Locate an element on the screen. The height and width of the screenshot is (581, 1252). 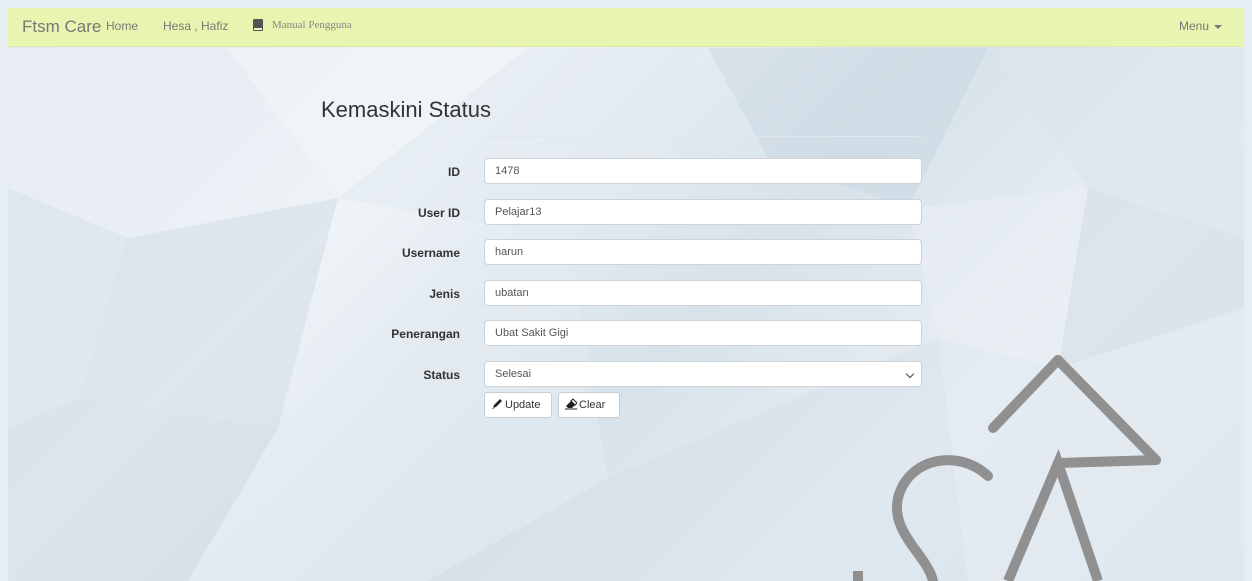
title-divider is located at coordinates (704, 136).